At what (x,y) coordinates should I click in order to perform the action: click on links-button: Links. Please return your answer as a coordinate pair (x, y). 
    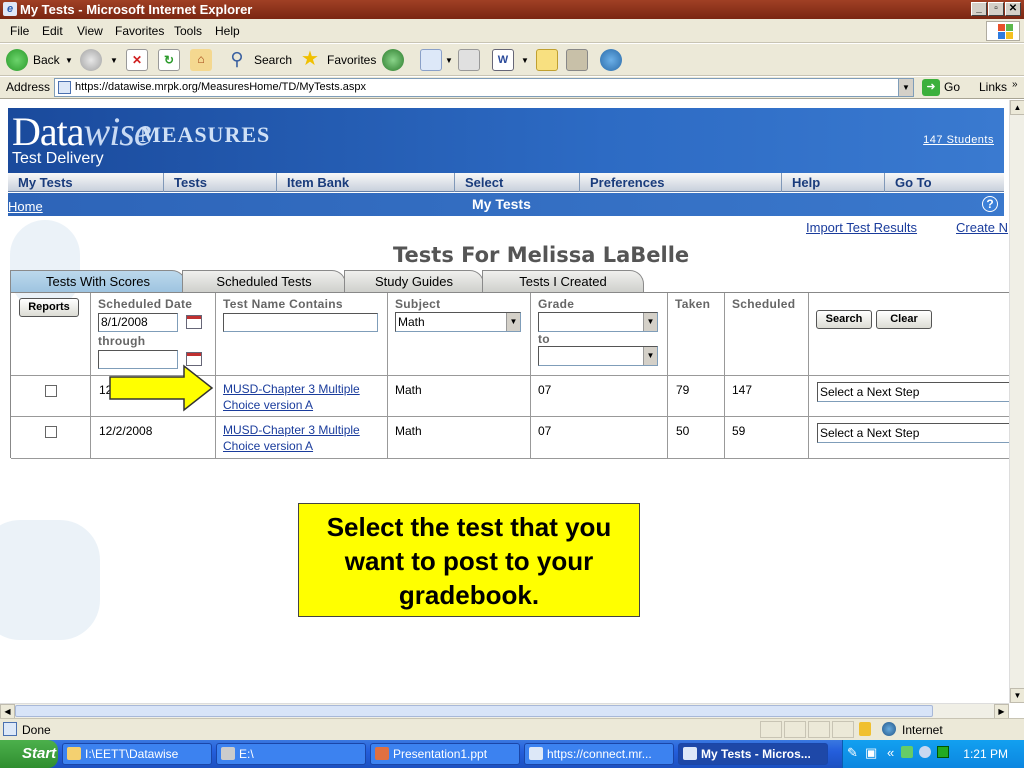
    Looking at the image, I should click on (993, 87).